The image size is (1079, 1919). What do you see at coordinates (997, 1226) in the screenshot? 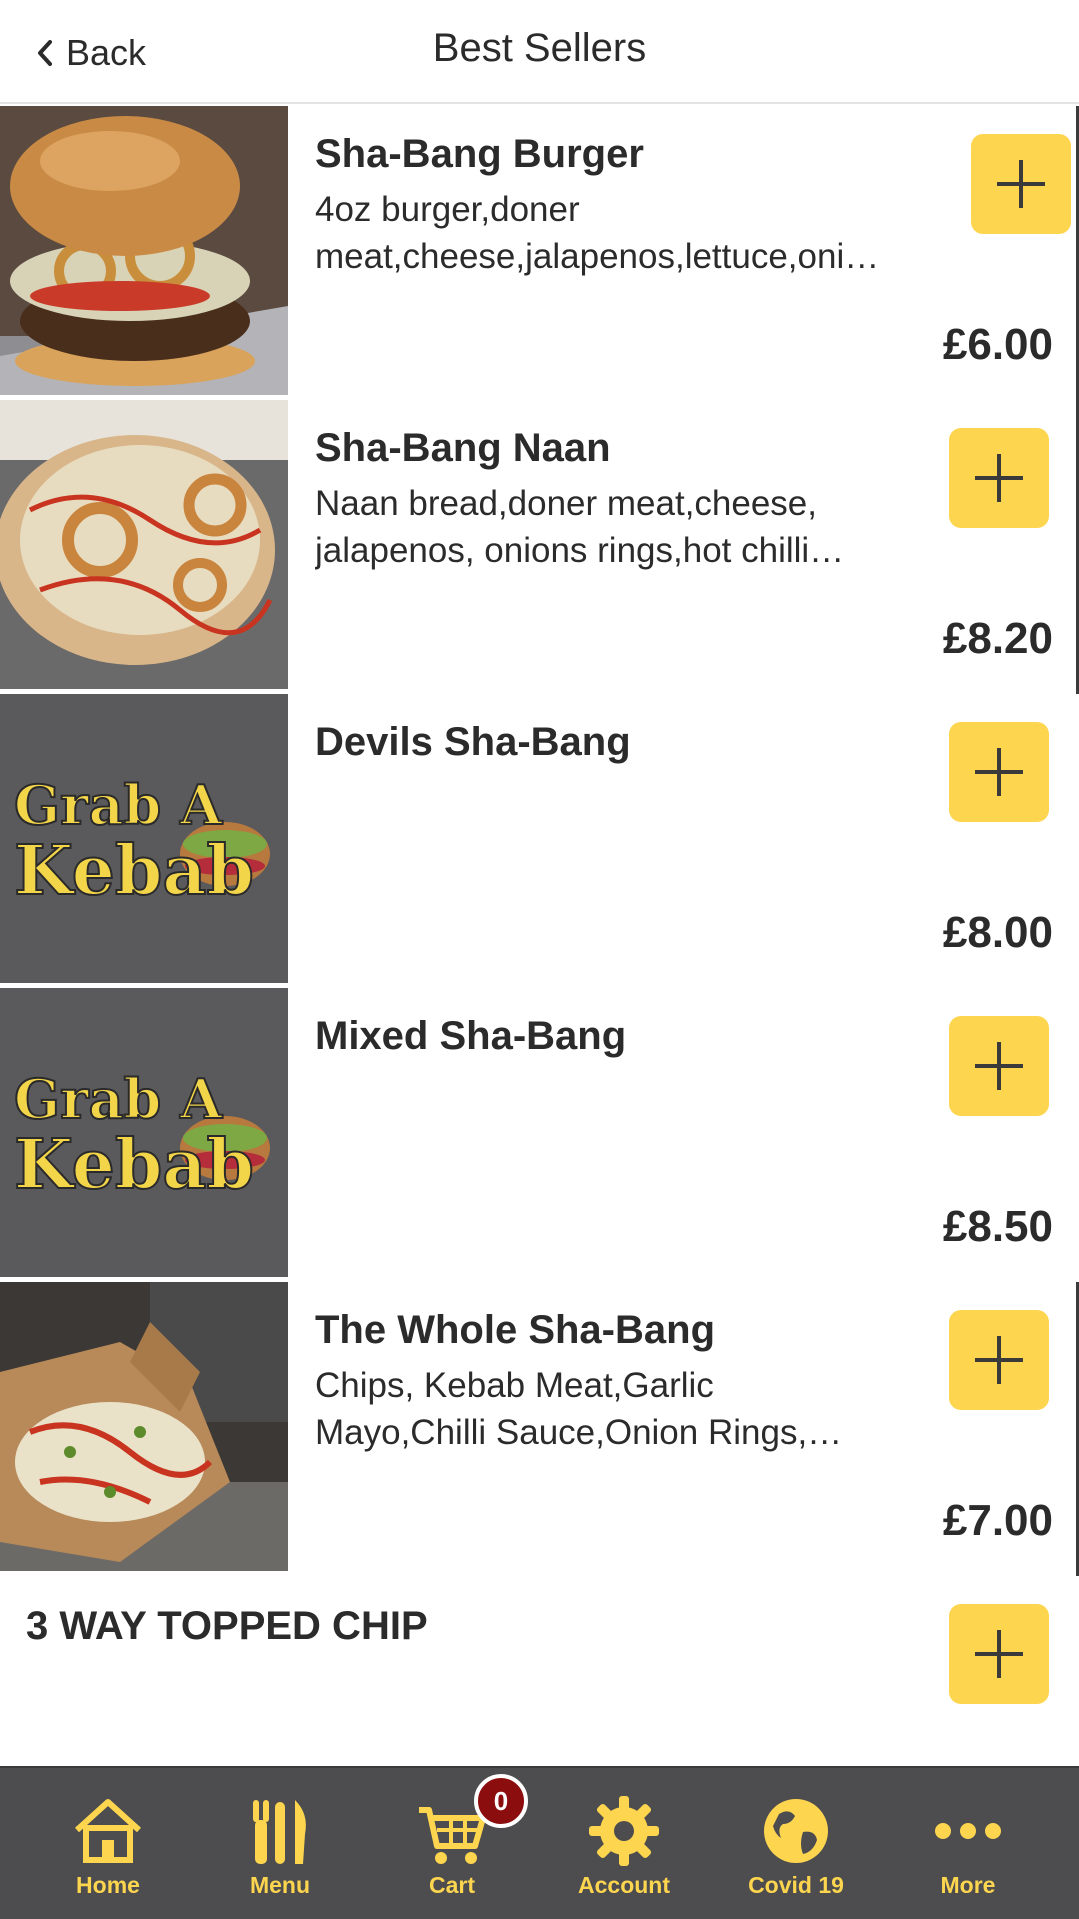
I see `product-price: £8.50` at bounding box center [997, 1226].